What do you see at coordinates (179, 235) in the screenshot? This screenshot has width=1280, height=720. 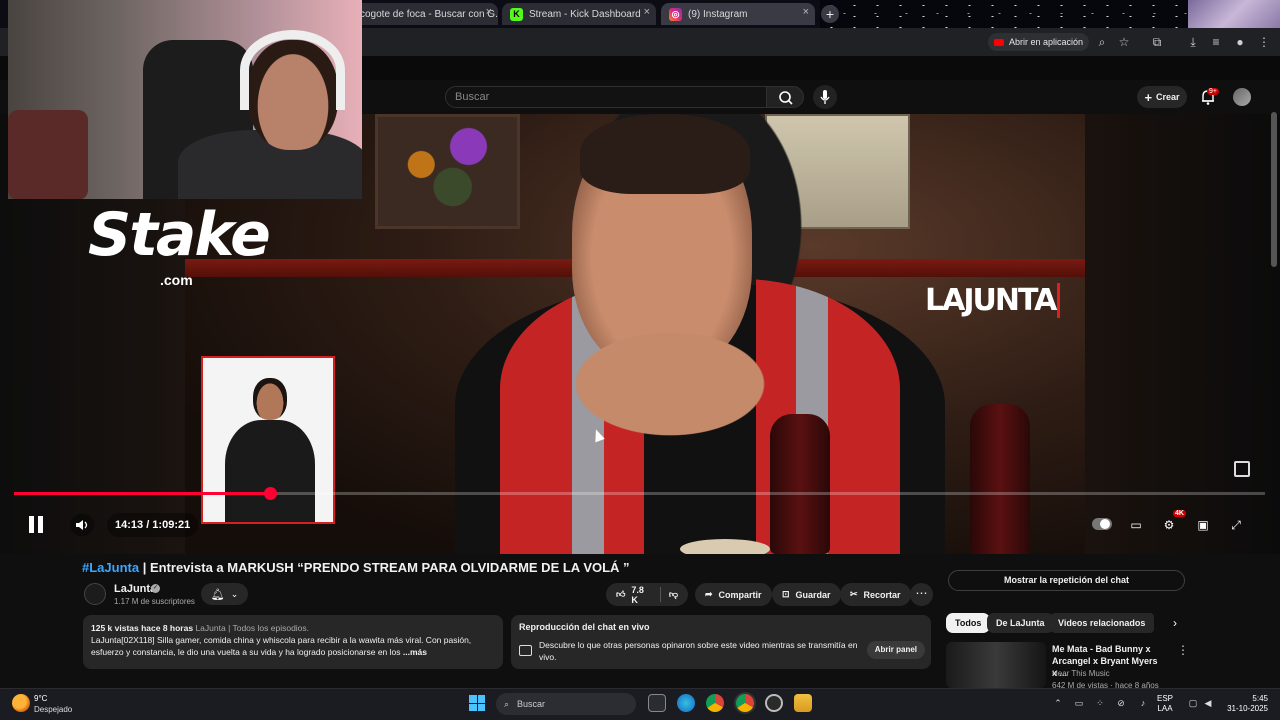 I see `stake-logo: Stake` at bounding box center [179, 235].